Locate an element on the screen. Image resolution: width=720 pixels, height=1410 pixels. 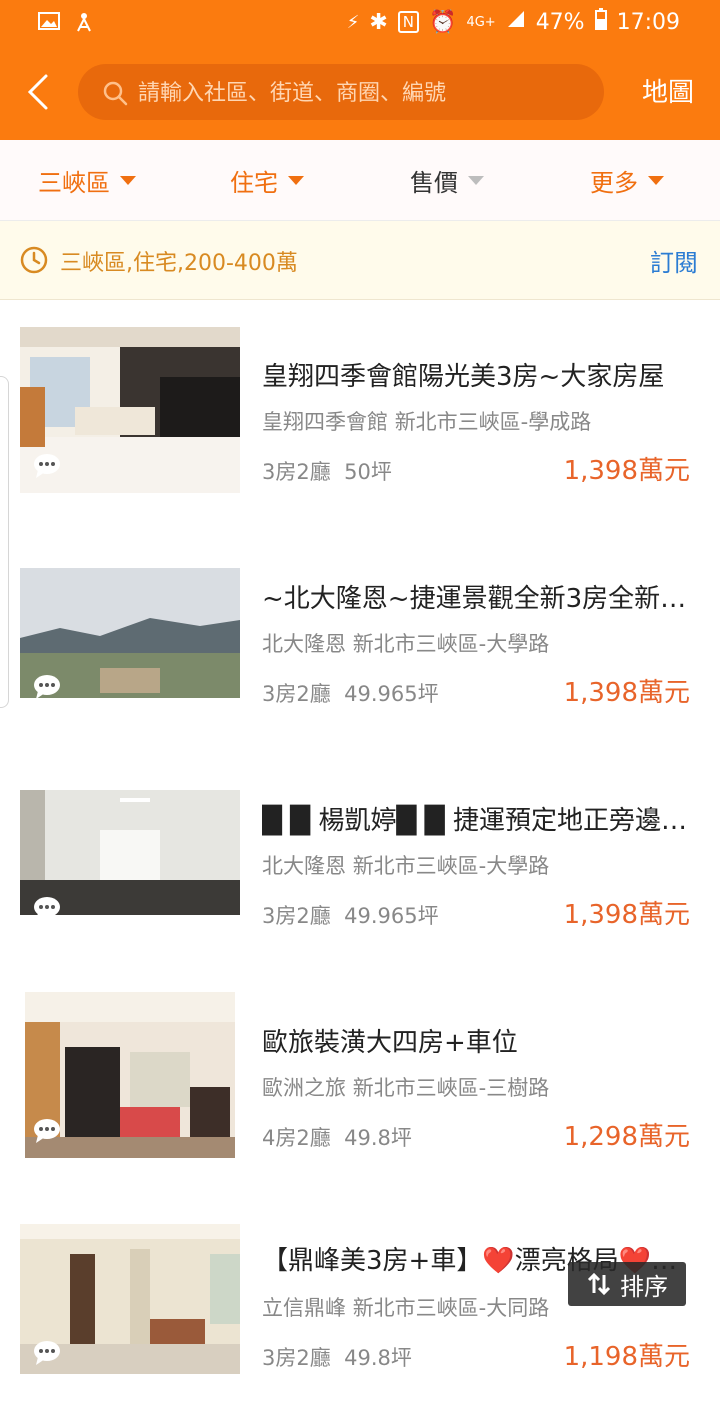
search-bar is located at coordinates (341, 93).